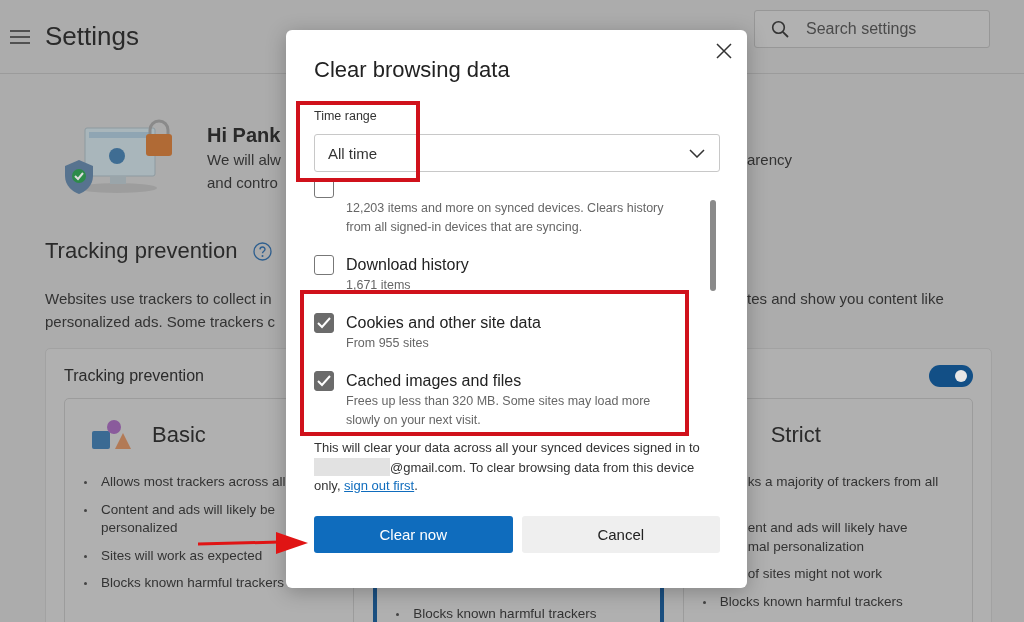 The width and height of the screenshot is (1024, 622). I want to click on card-title: Tracking prevention, so click(134, 376).